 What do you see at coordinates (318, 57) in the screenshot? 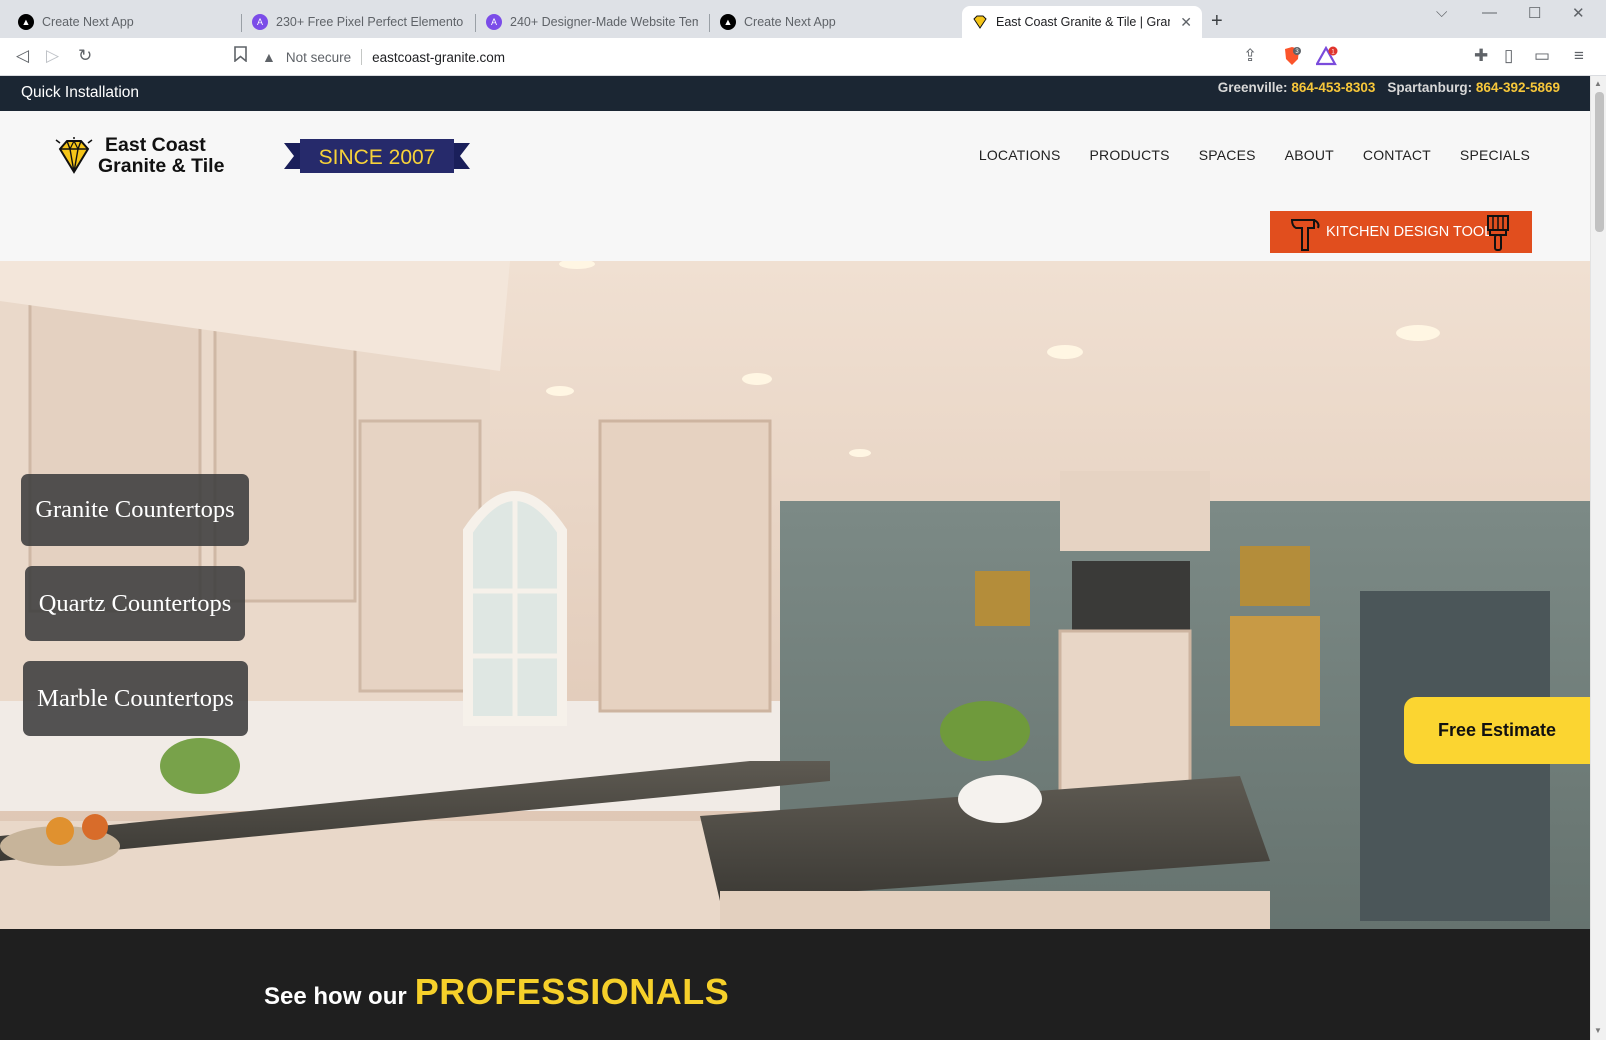
I see `security-status: Not secure` at bounding box center [318, 57].